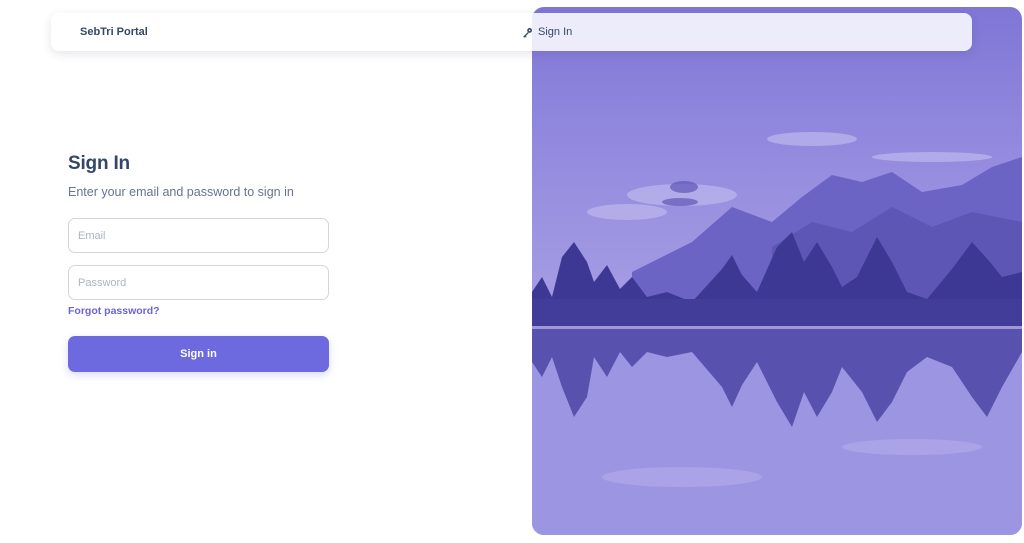 This screenshot has height=543, width=1024. Describe the element at coordinates (198, 282) in the screenshot. I see `password-input` at that location.